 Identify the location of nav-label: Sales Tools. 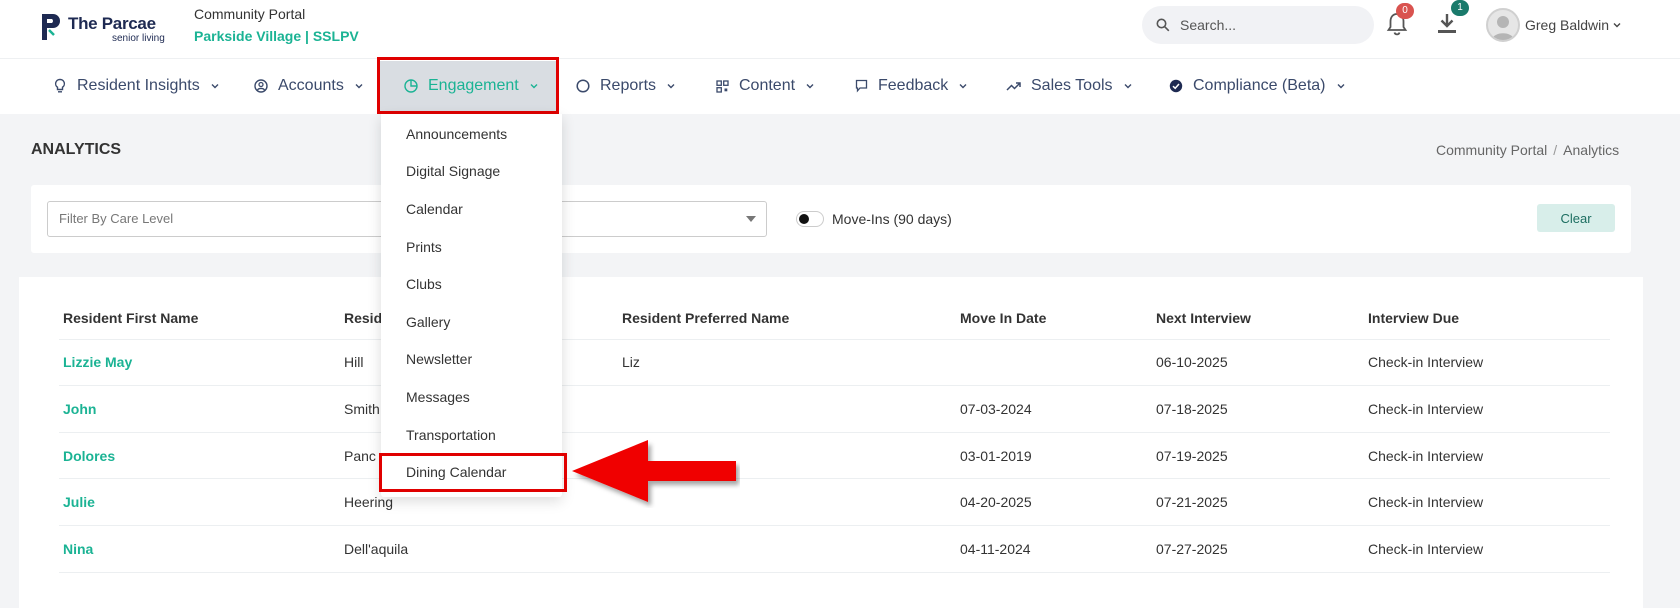
(1072, 85).